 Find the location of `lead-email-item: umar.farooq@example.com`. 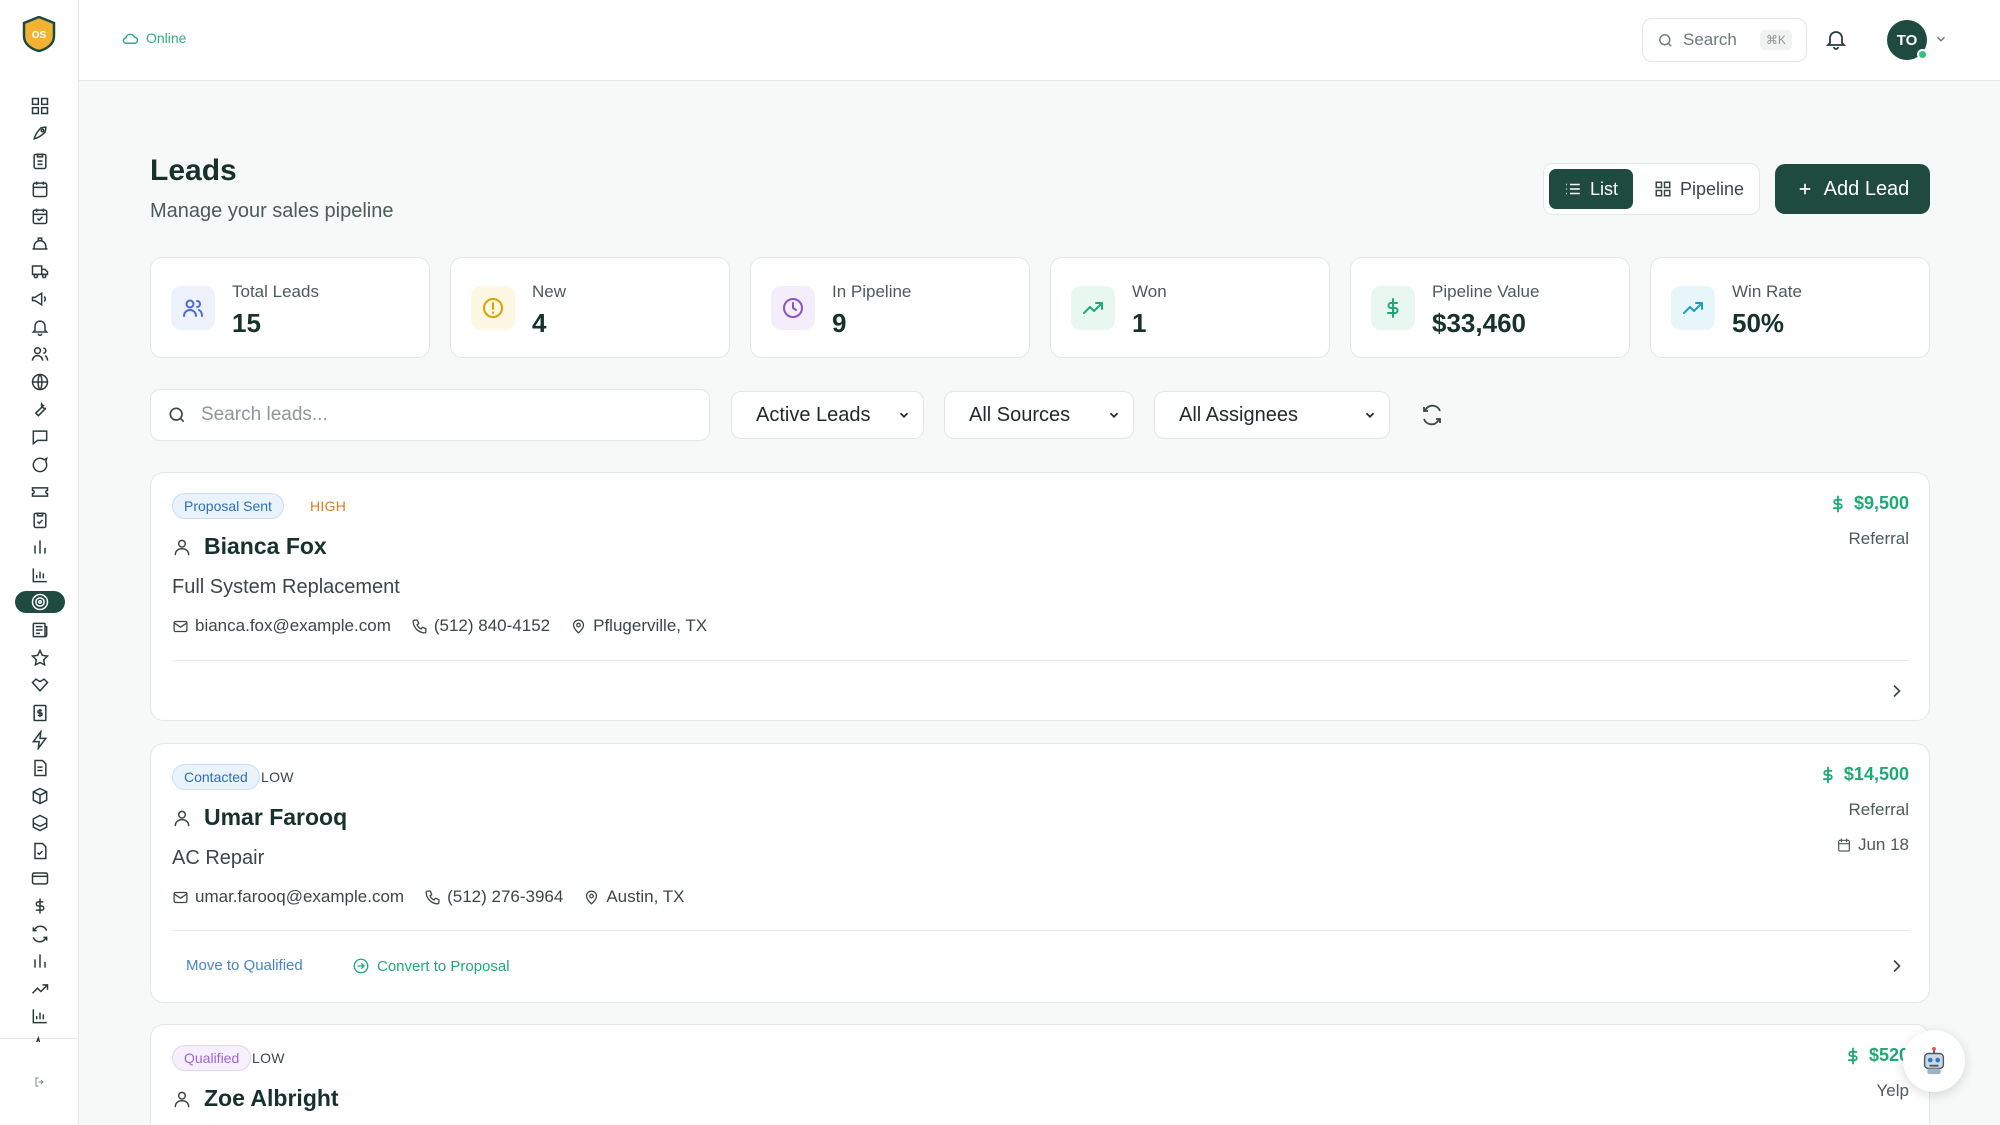

lead-email-item: umar.farooq@example.com is located at coordinates (288, 897).